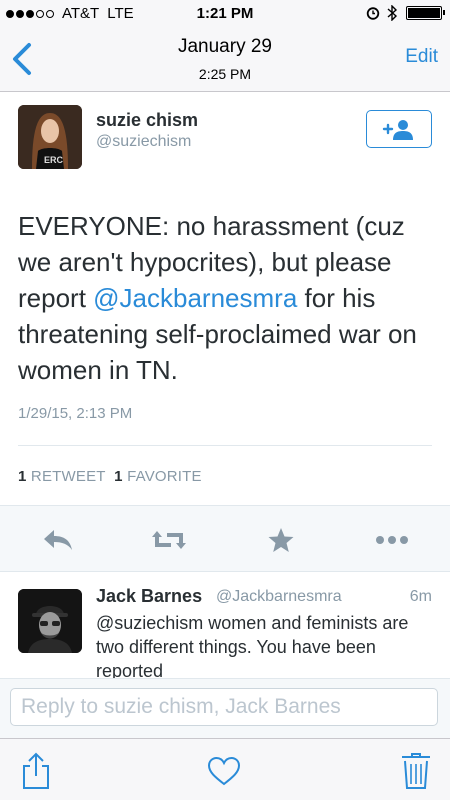  I want to click on retweet-button, so click(169, 540).